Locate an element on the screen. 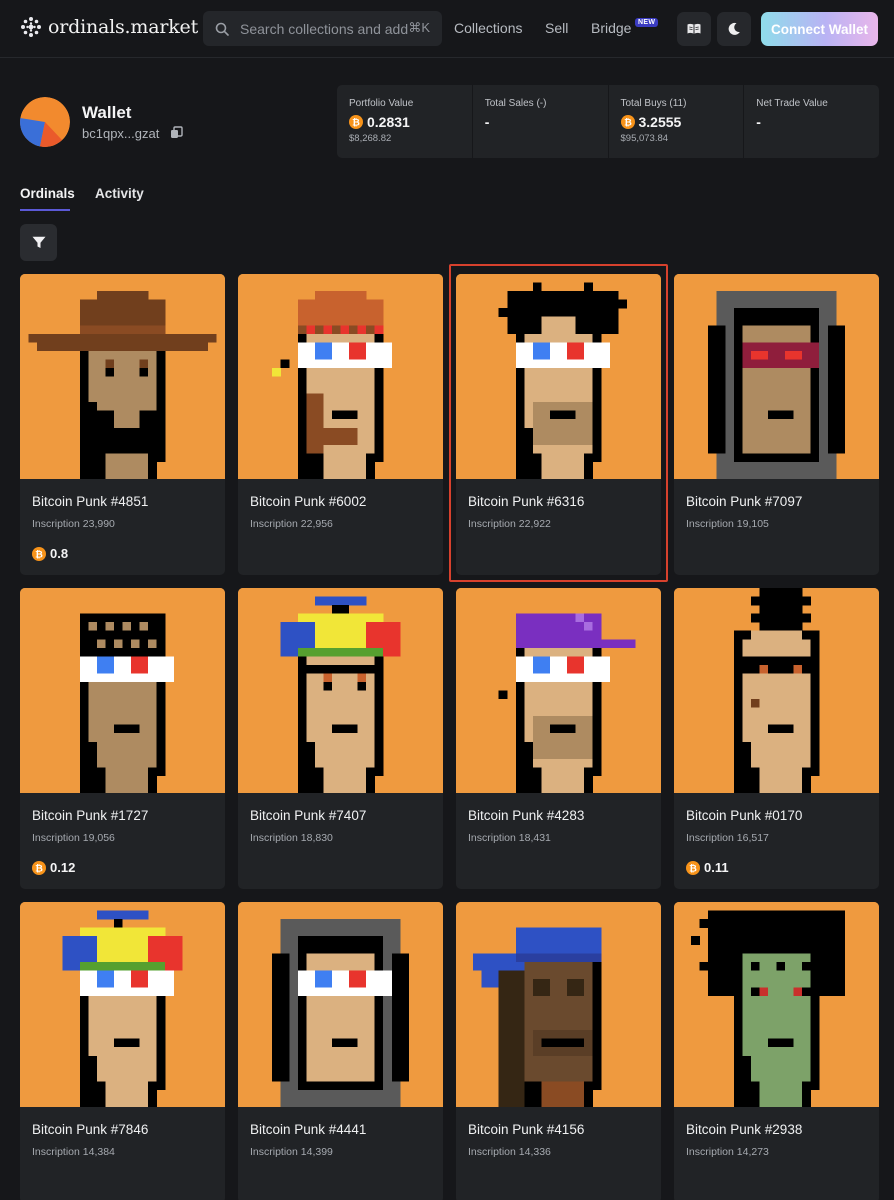 The height and width of the screenshot is (1200, 894). punk-3d-glasses-red-hat-icon is located at coordinates (340, 376).